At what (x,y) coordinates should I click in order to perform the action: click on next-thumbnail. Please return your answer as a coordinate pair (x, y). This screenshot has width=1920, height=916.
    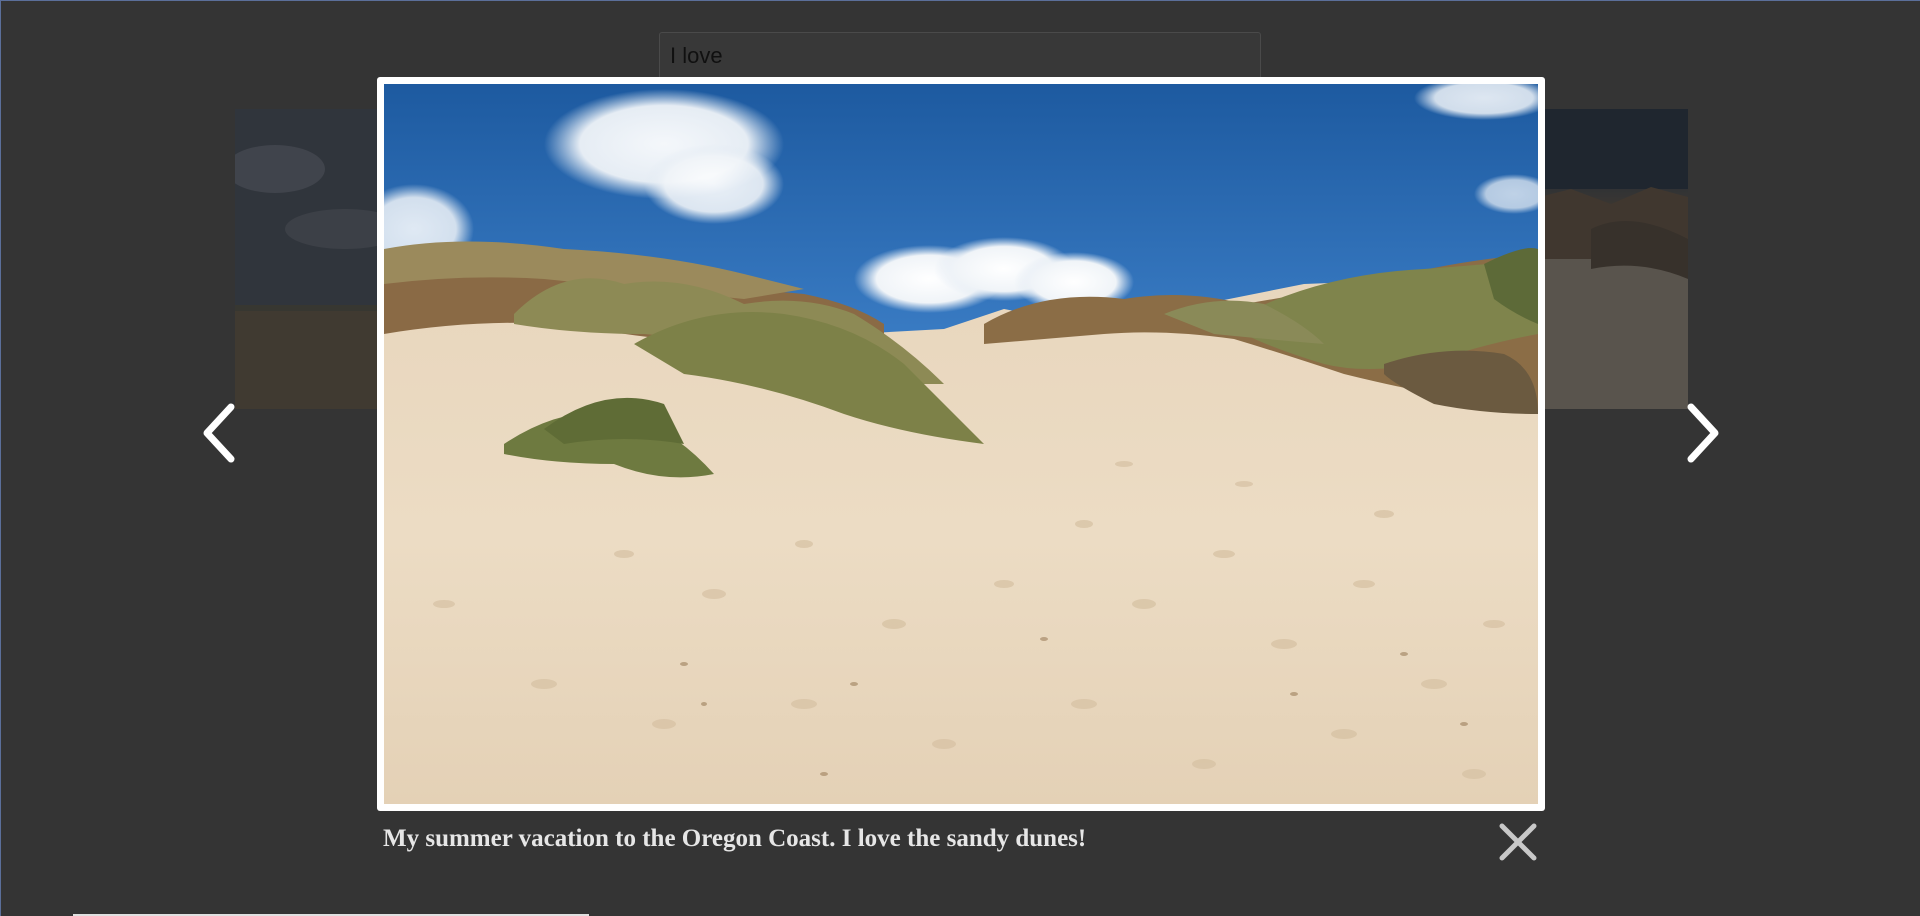
    Looking at the image, I should click on (1609, 259).